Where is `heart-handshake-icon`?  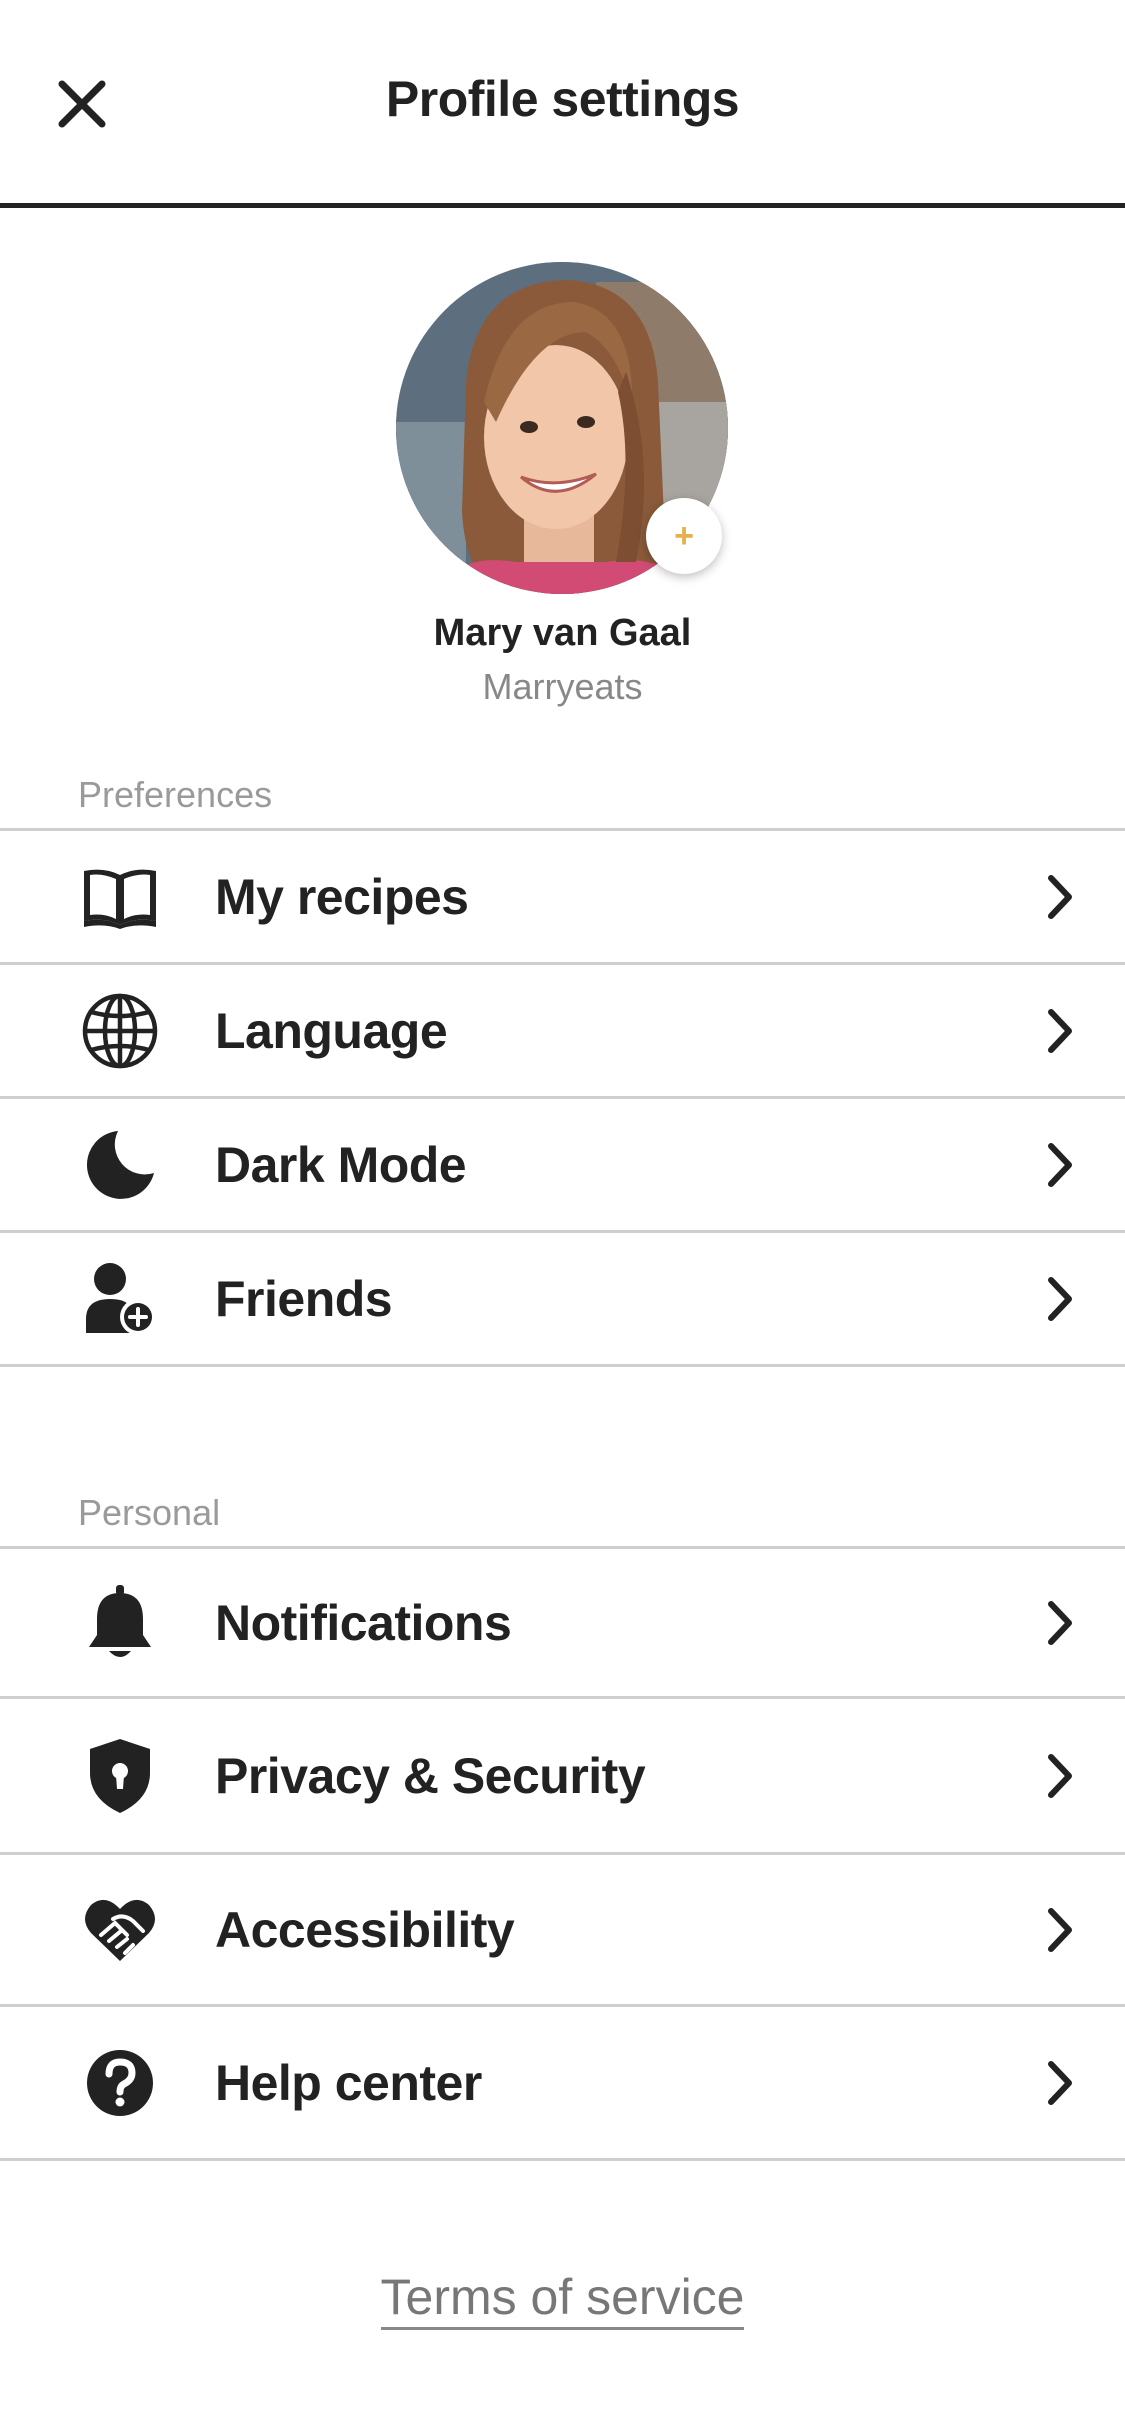 heart-handshake-icon is located at coordinates (120, 1930).